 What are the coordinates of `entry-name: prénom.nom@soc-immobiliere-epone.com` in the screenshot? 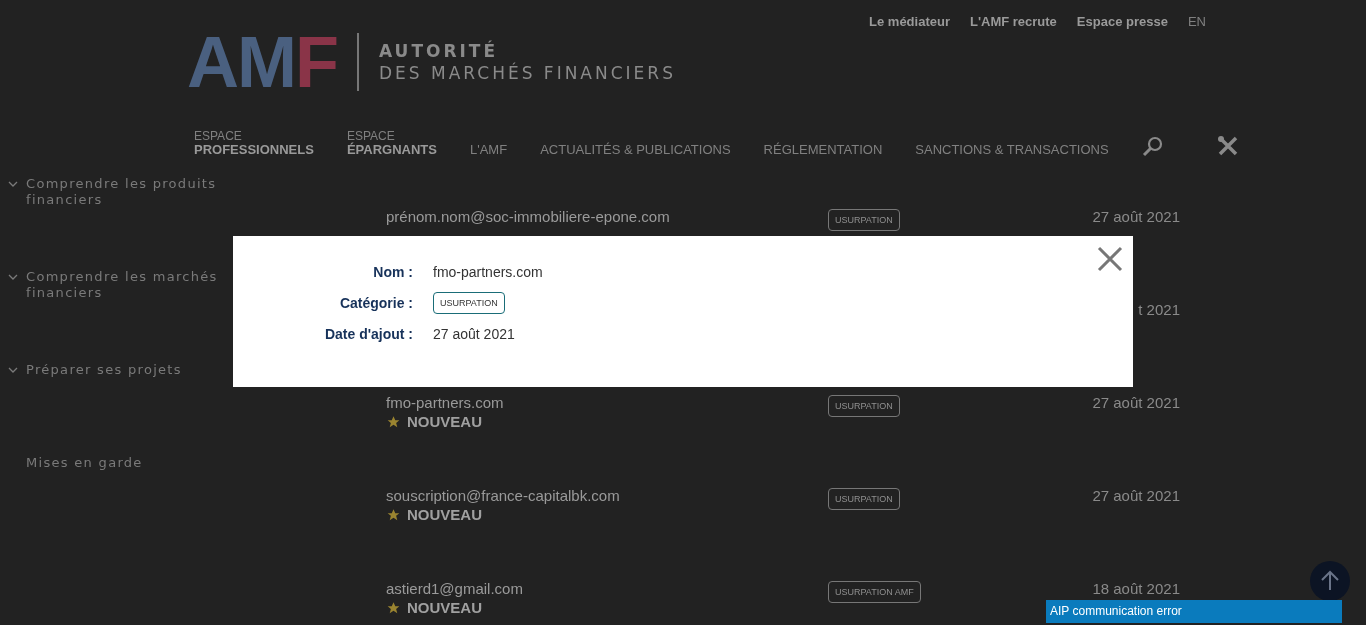 It's located at (607, 216).